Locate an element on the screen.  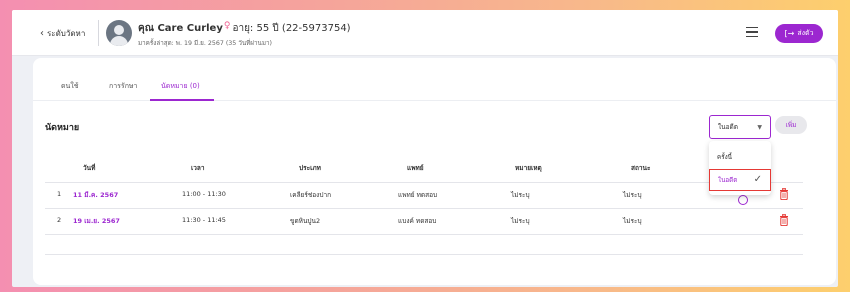
back-link: ‹ ระดับวัดหา is located at coordinates (62, 33).